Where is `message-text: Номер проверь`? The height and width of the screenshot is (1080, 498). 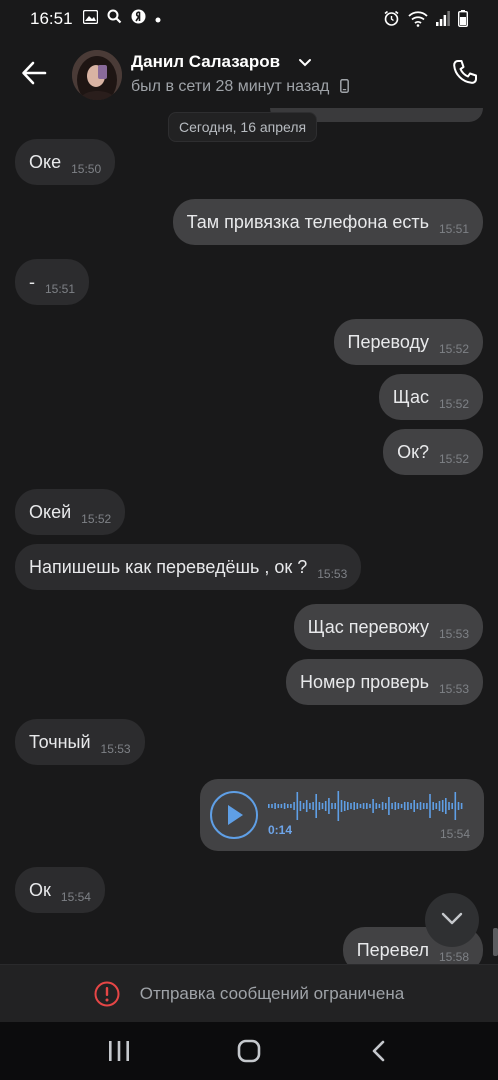
message-text: Номер проверь is located at coordinates (364, 682).